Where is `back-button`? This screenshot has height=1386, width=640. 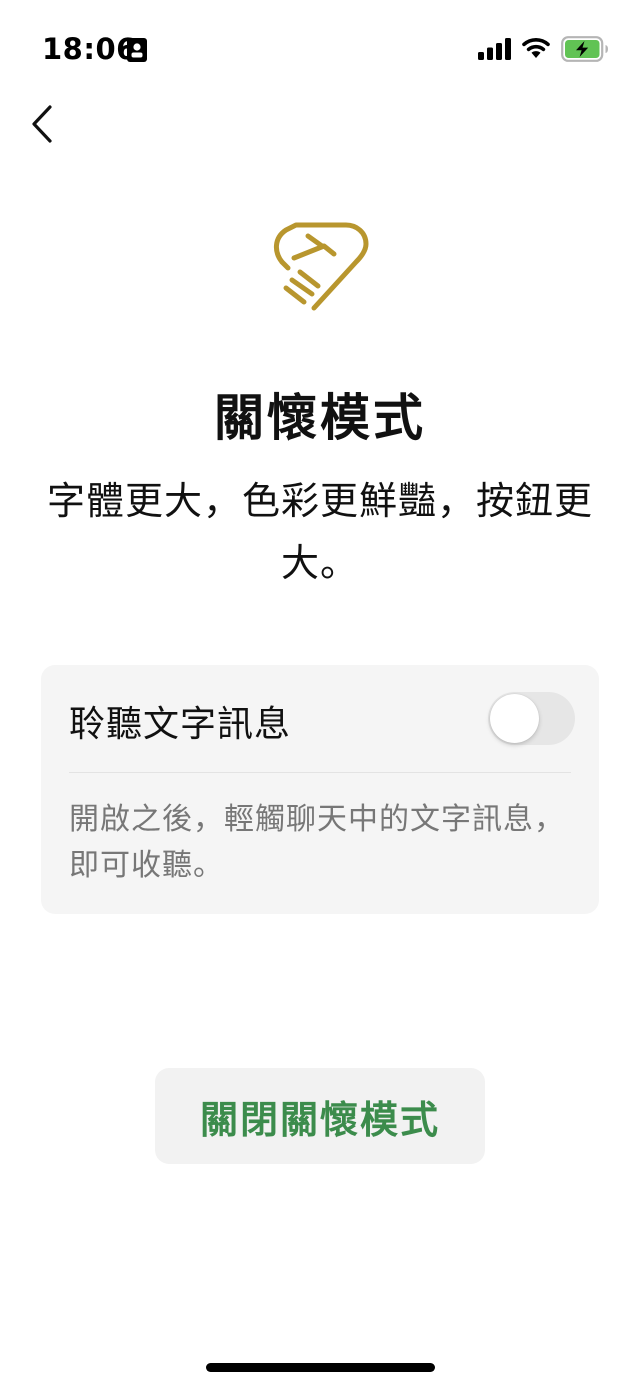
back-button is located at coordinates (42, 124).